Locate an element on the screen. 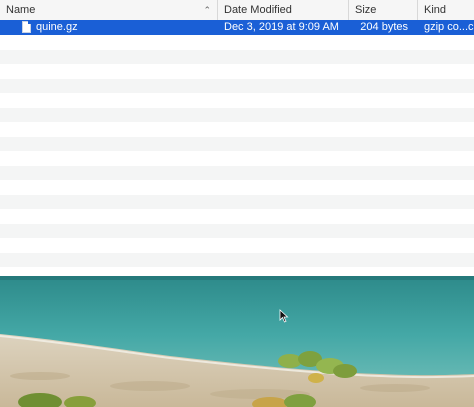 This screenshot has width=474, height=407. file-size: 204 bytes is located at coordinates (384, 27).